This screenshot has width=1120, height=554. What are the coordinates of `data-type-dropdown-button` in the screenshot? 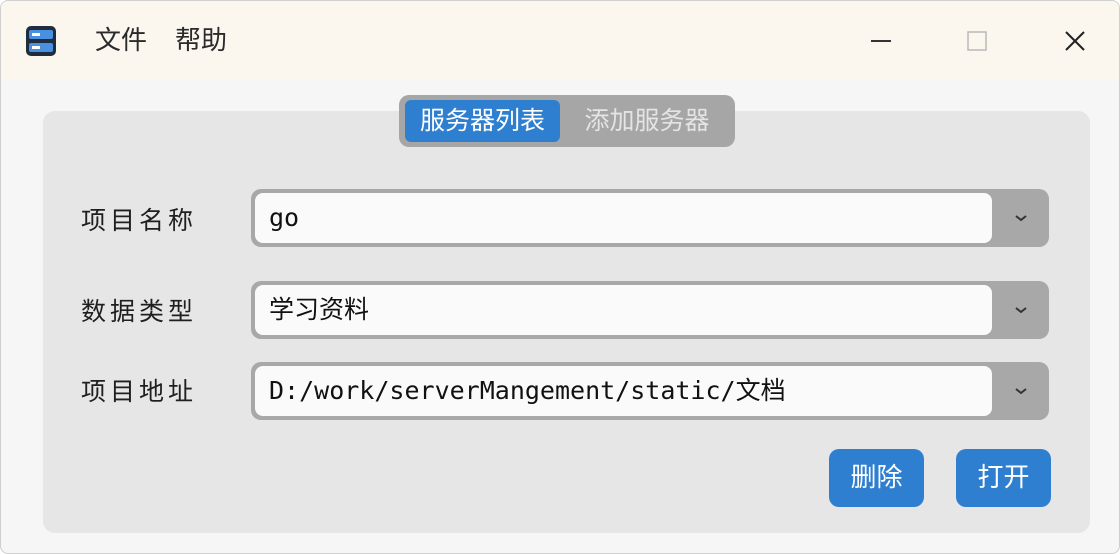 It's located at (1021, 310).